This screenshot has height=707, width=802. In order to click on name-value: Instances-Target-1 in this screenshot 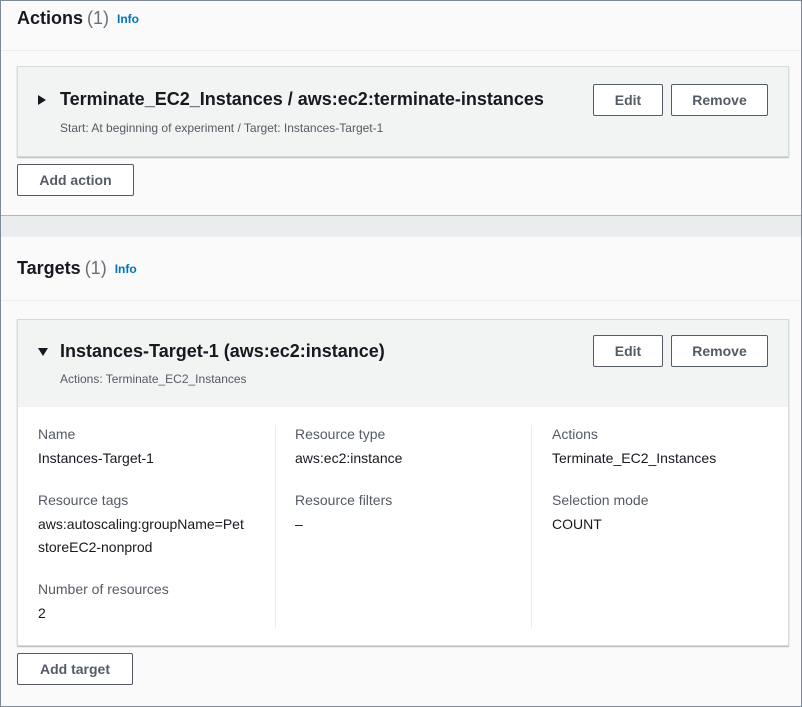, I will do `click(96, 458)`.